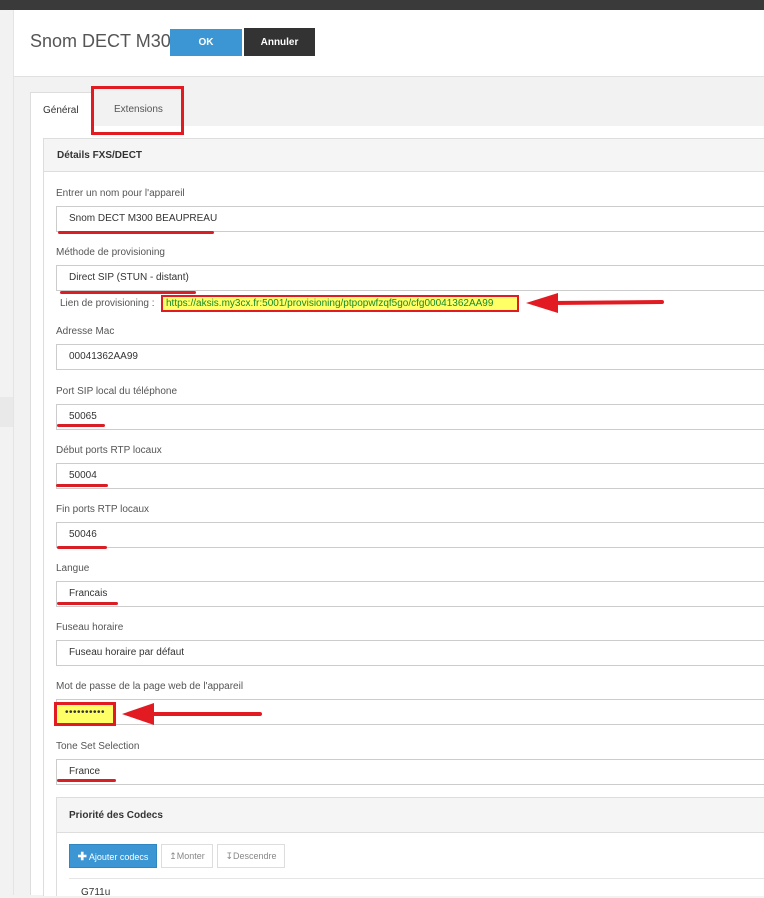 The width and height of the screenshot is (764, 898). I want to click on rtp-end-label: Fin ports RTP locaux, so click(103, 509).